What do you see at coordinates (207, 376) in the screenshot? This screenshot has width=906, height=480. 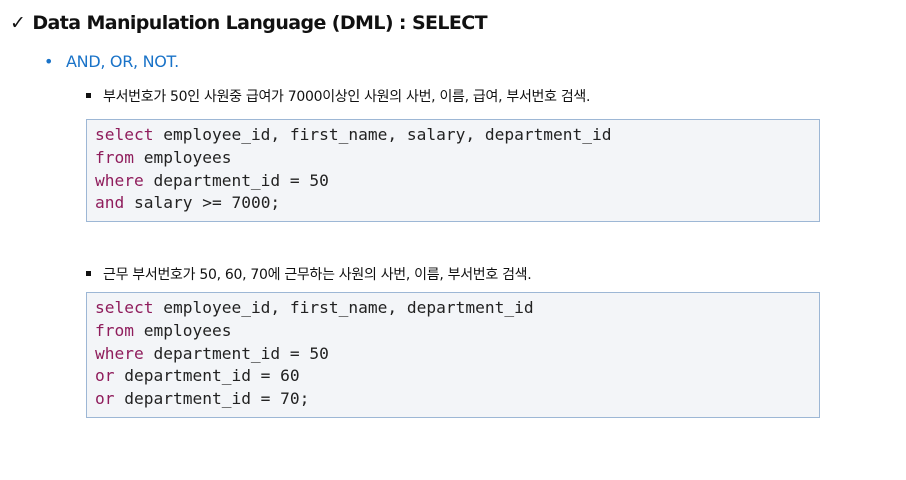 I see `code-text: department_id = 60` at bounding box center [207, 376].